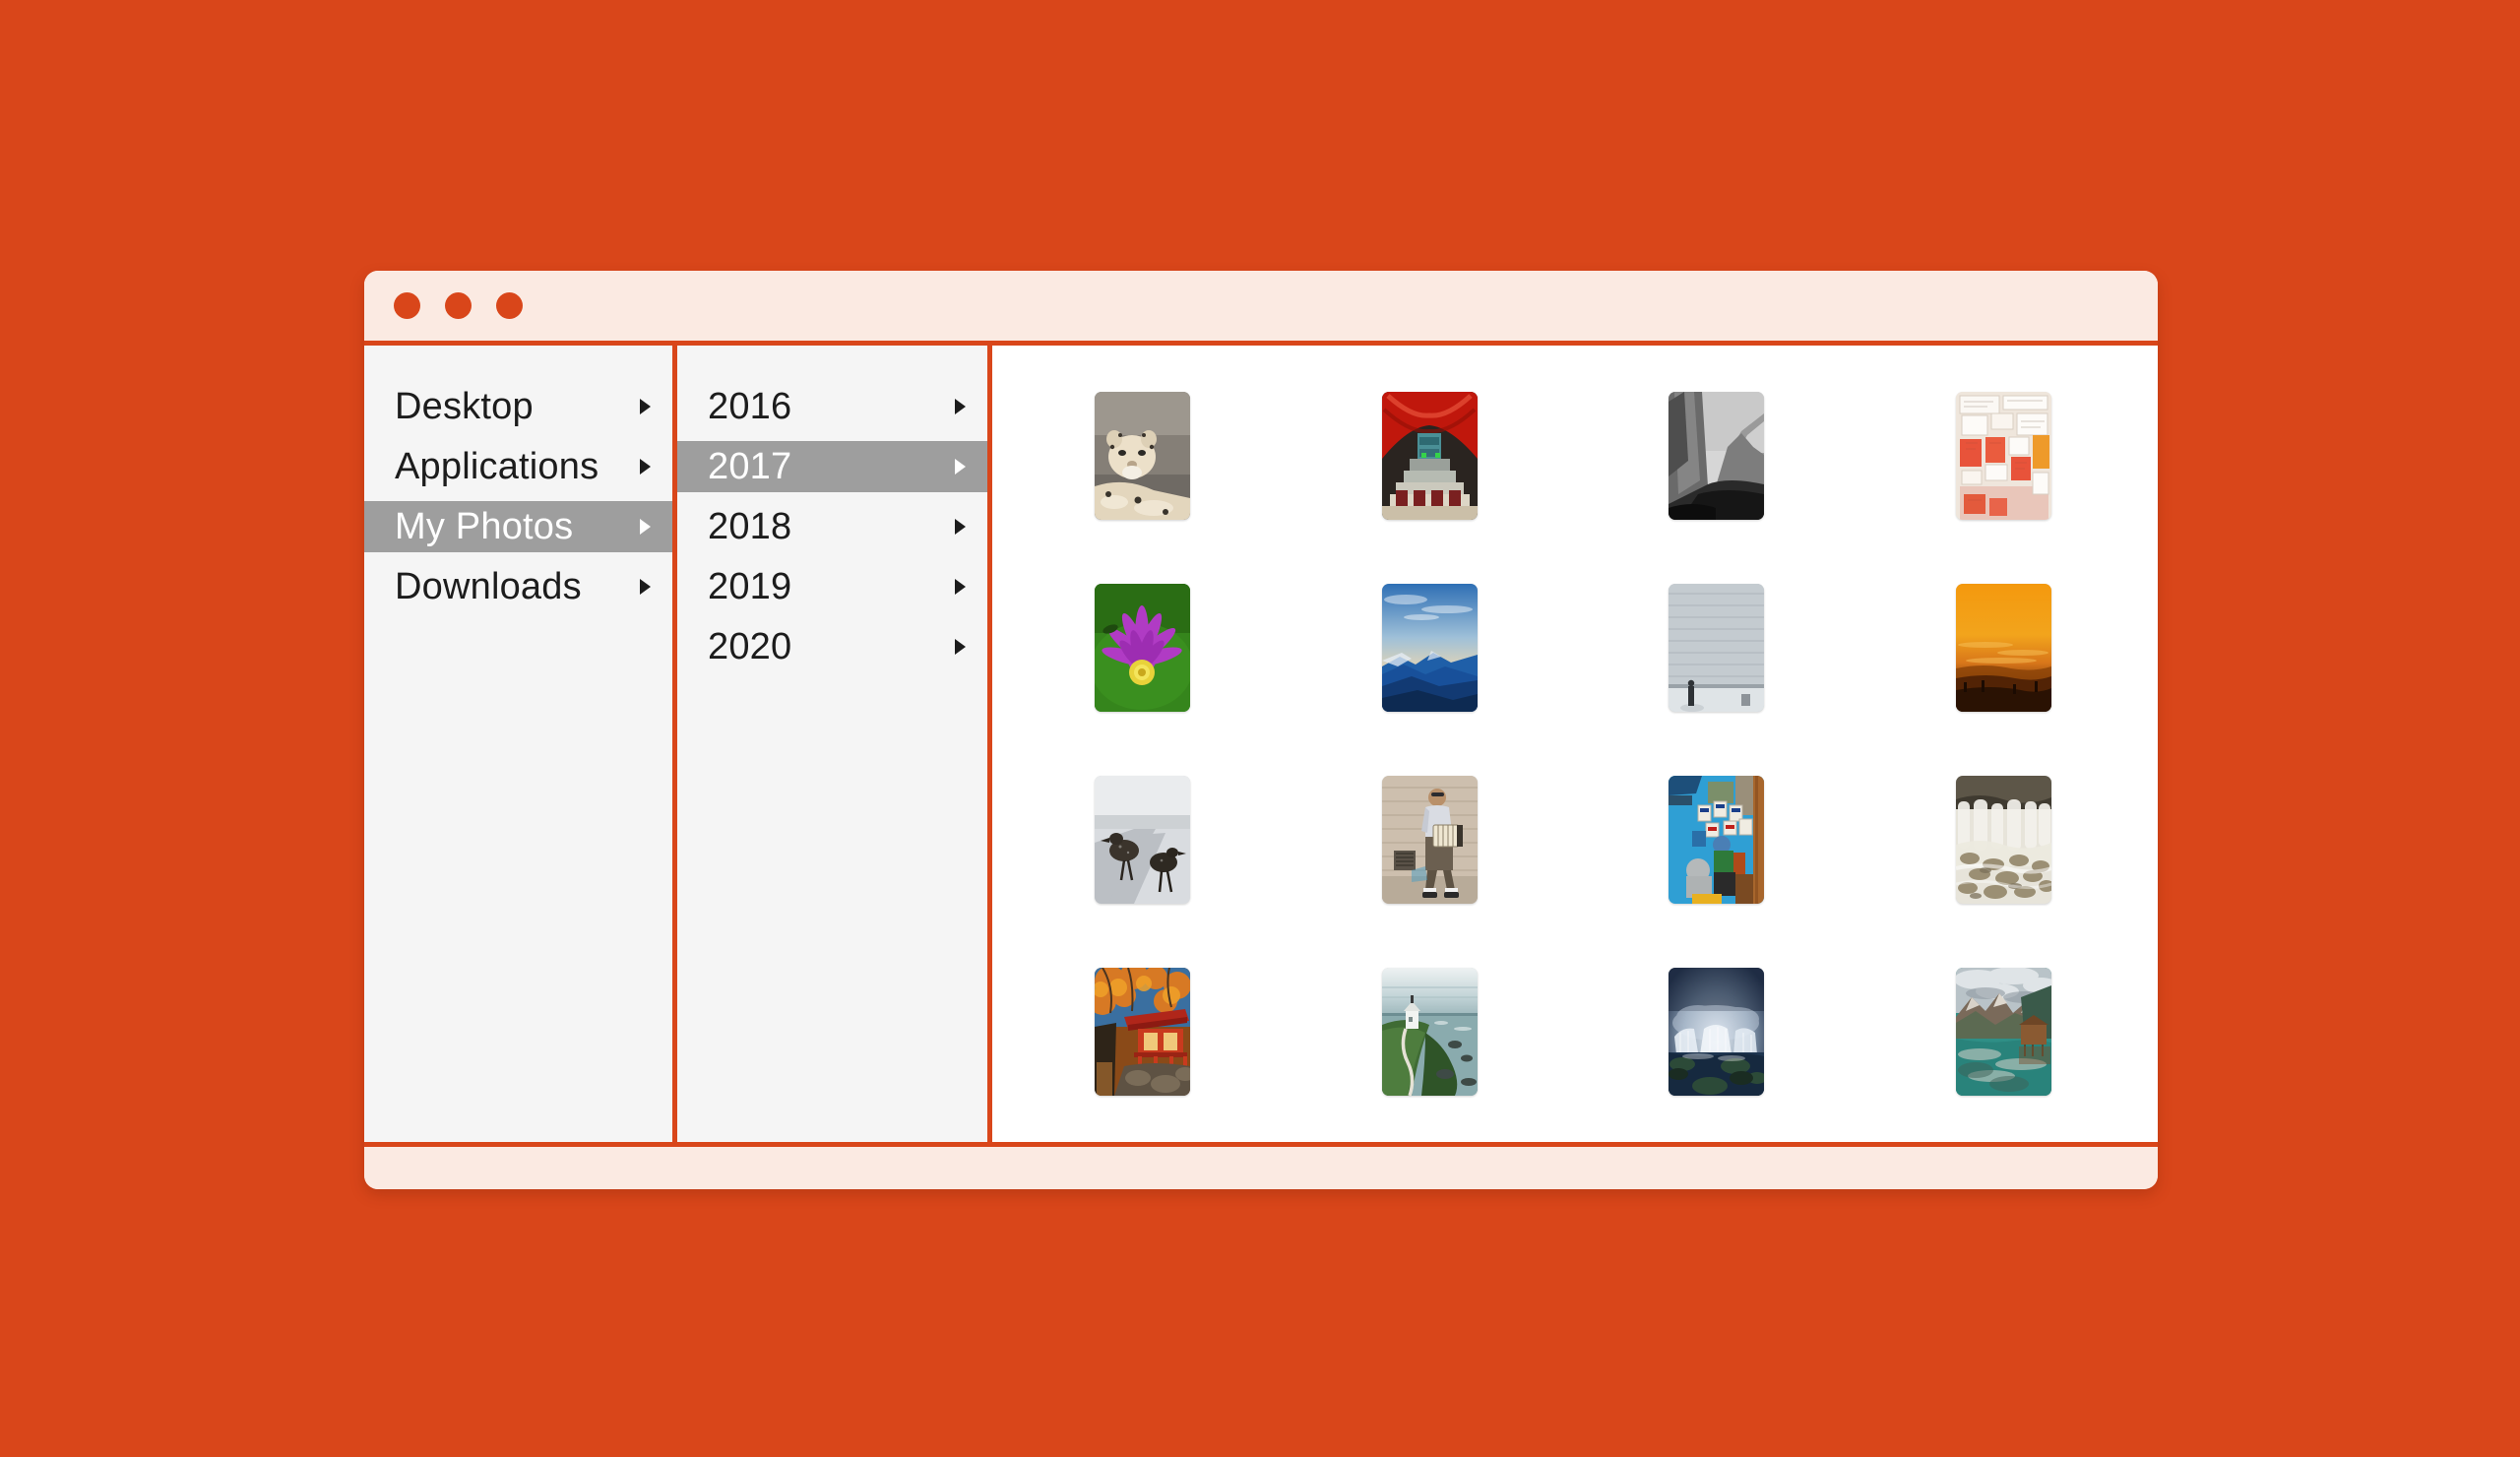 The image size is (2520, 1457). I want to click on sidebar-item-downloads: Downloads, so click(518, 586).